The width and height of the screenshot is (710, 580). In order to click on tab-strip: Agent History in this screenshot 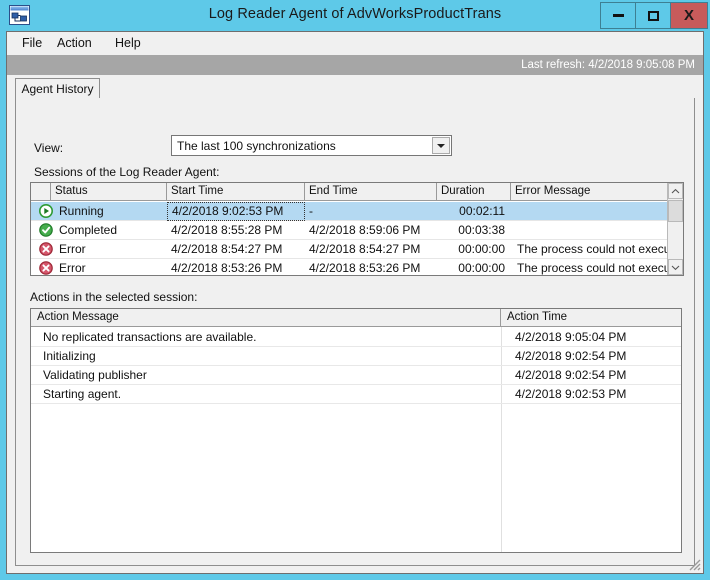, I will do `click(355, 88)`.